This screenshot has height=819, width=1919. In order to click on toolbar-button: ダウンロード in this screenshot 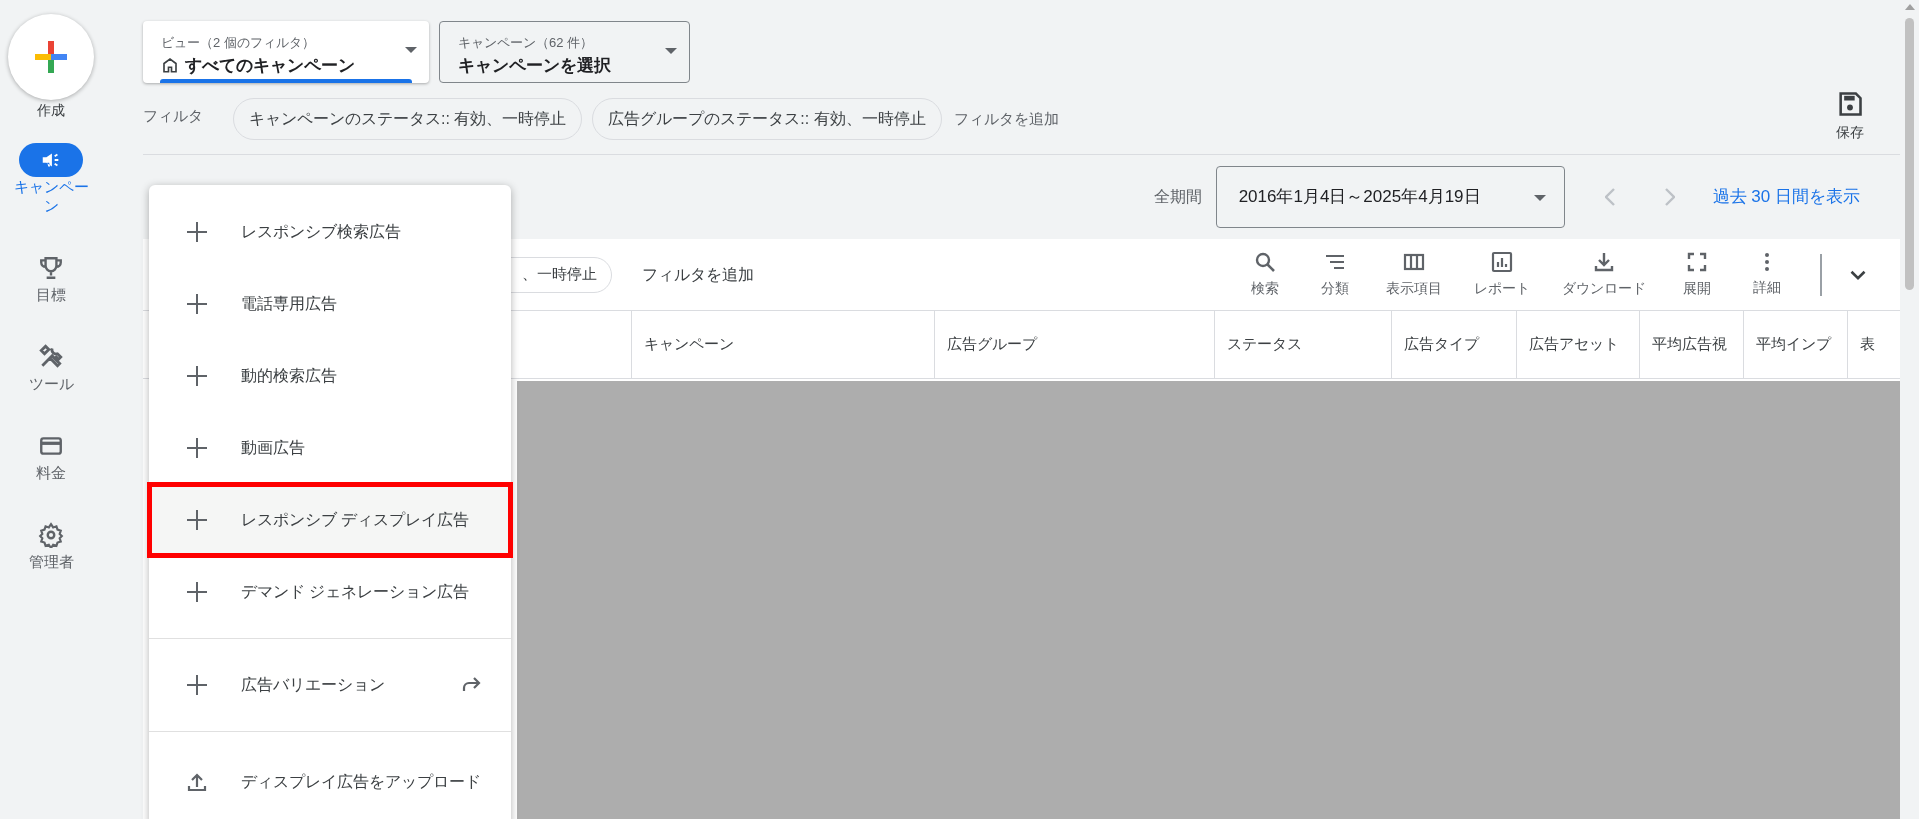, I will do `click(1604, 274)`.